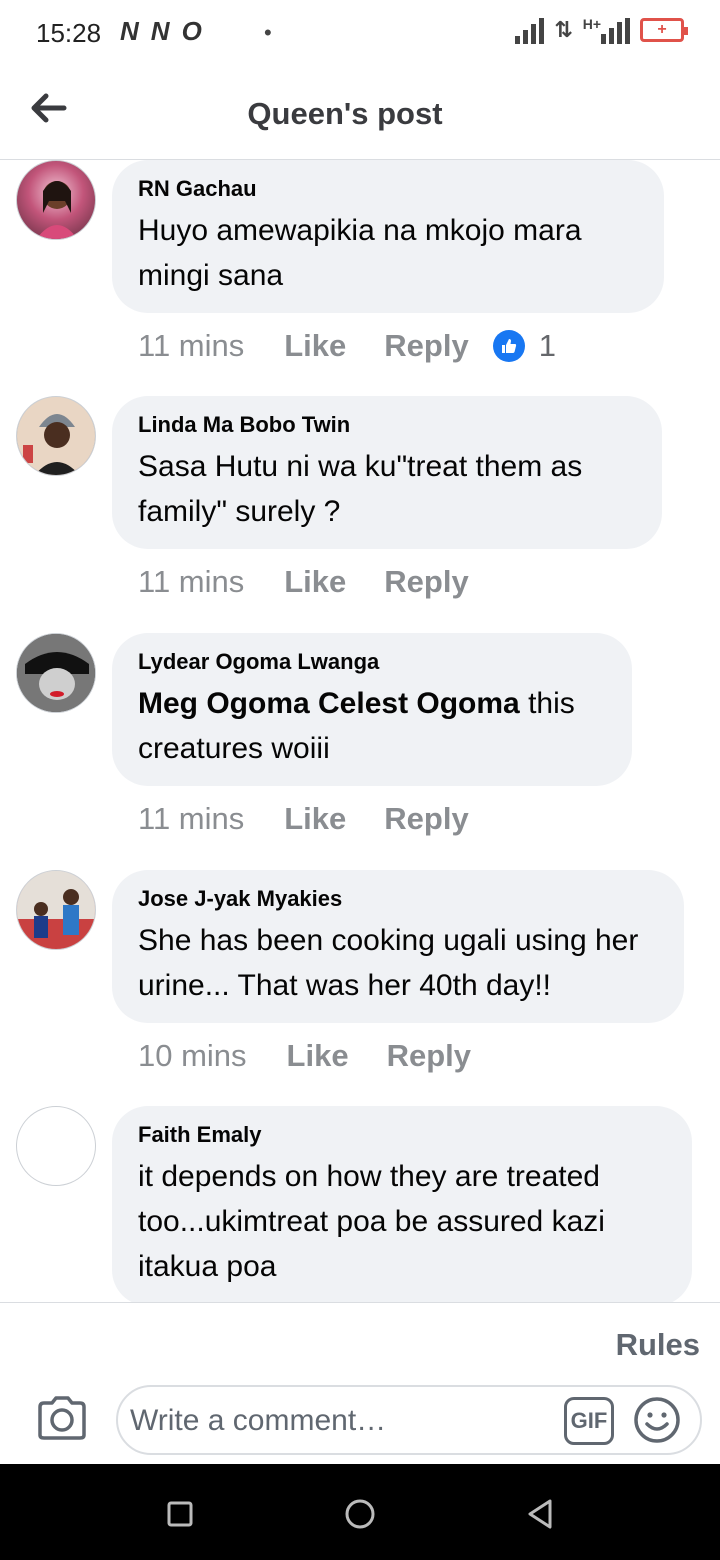 The width and height of the screenshot is (720, 1560). What do you see at coordinates (180, 1514) in the screenshot?
I see `recent-apps-icon` at bounding box center [180, 1514].